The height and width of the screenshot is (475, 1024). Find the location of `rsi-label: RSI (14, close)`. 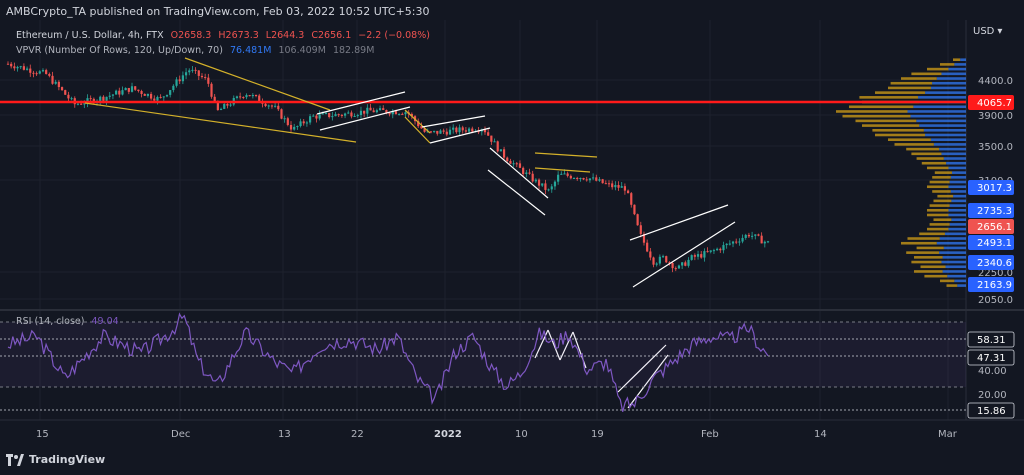

rsi-label: RSI (14, close) is located at coordinates (50, 321).